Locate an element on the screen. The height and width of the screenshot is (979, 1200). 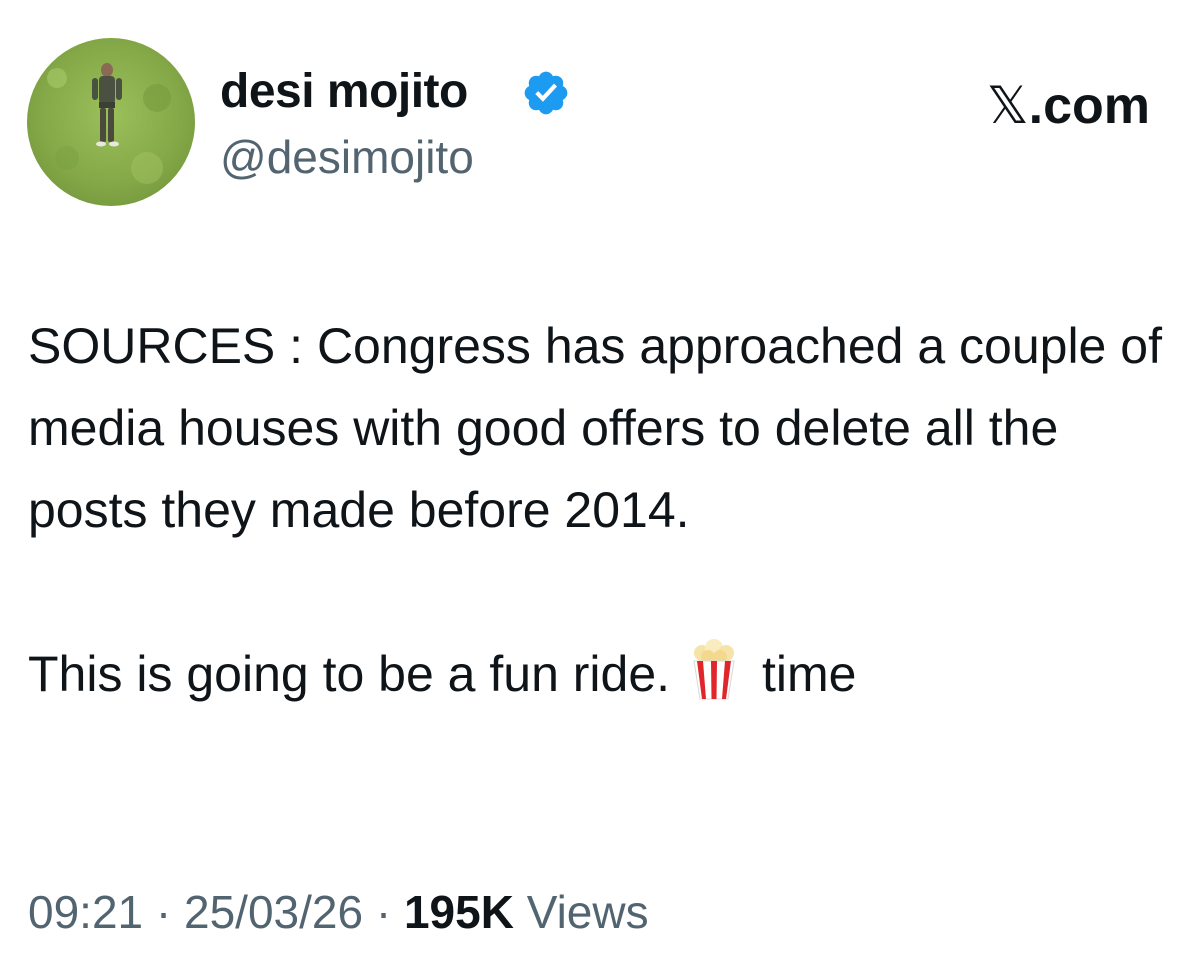
author-display-name: desi mojito is located at coordinates (344, 92).